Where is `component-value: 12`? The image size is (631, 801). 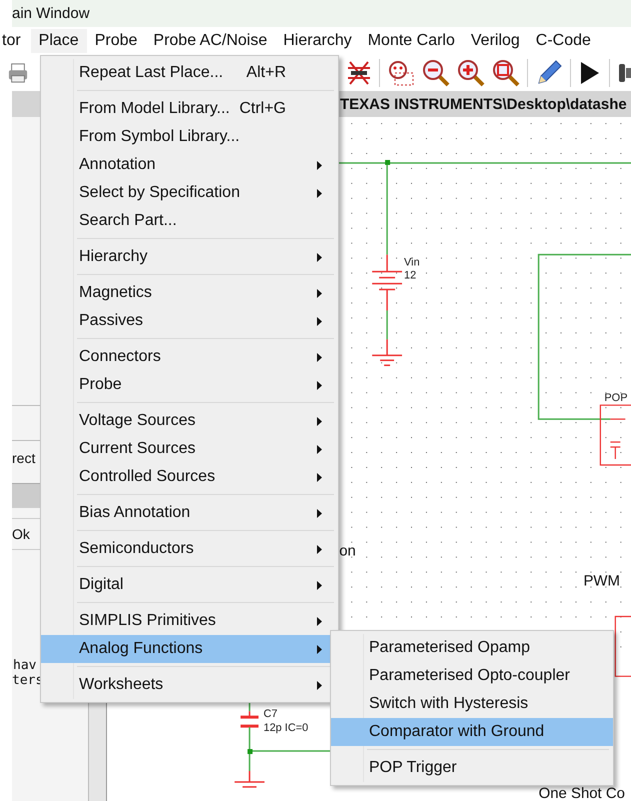
component-value: 12 is located at coordinates (410, 276).